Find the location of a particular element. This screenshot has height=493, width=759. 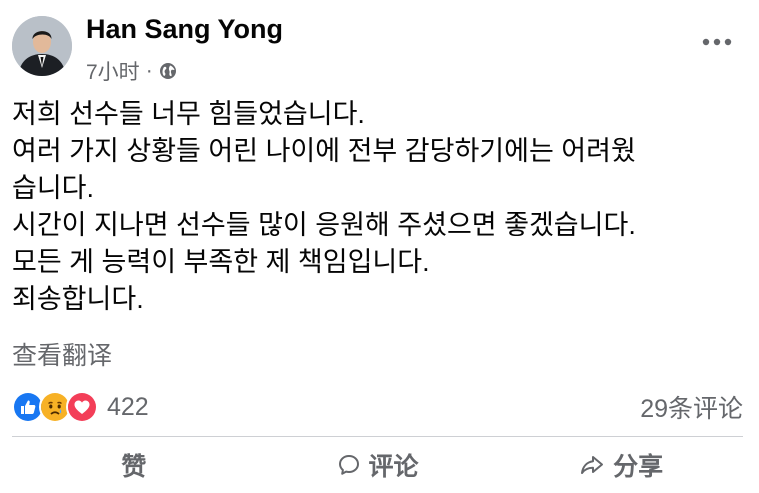

share-button: 分享 is located at coordinates (621, 465).